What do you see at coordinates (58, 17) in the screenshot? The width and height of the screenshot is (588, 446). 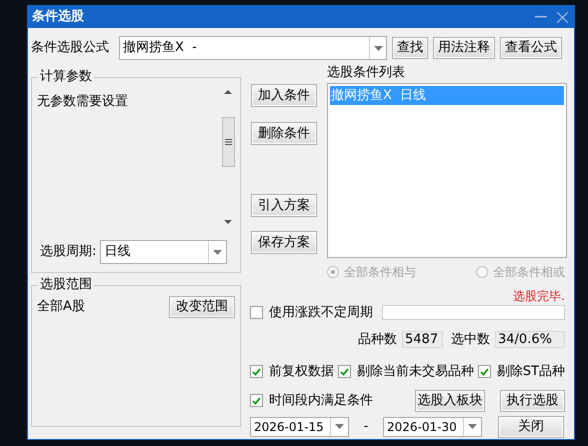 I see `window-title: 条件选股` at bounding box center [58, 17].